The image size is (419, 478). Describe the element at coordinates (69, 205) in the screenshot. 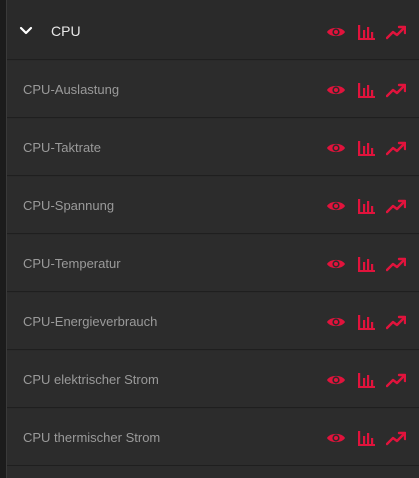

I see `sensor-label: CPU-Spannung` at that location.